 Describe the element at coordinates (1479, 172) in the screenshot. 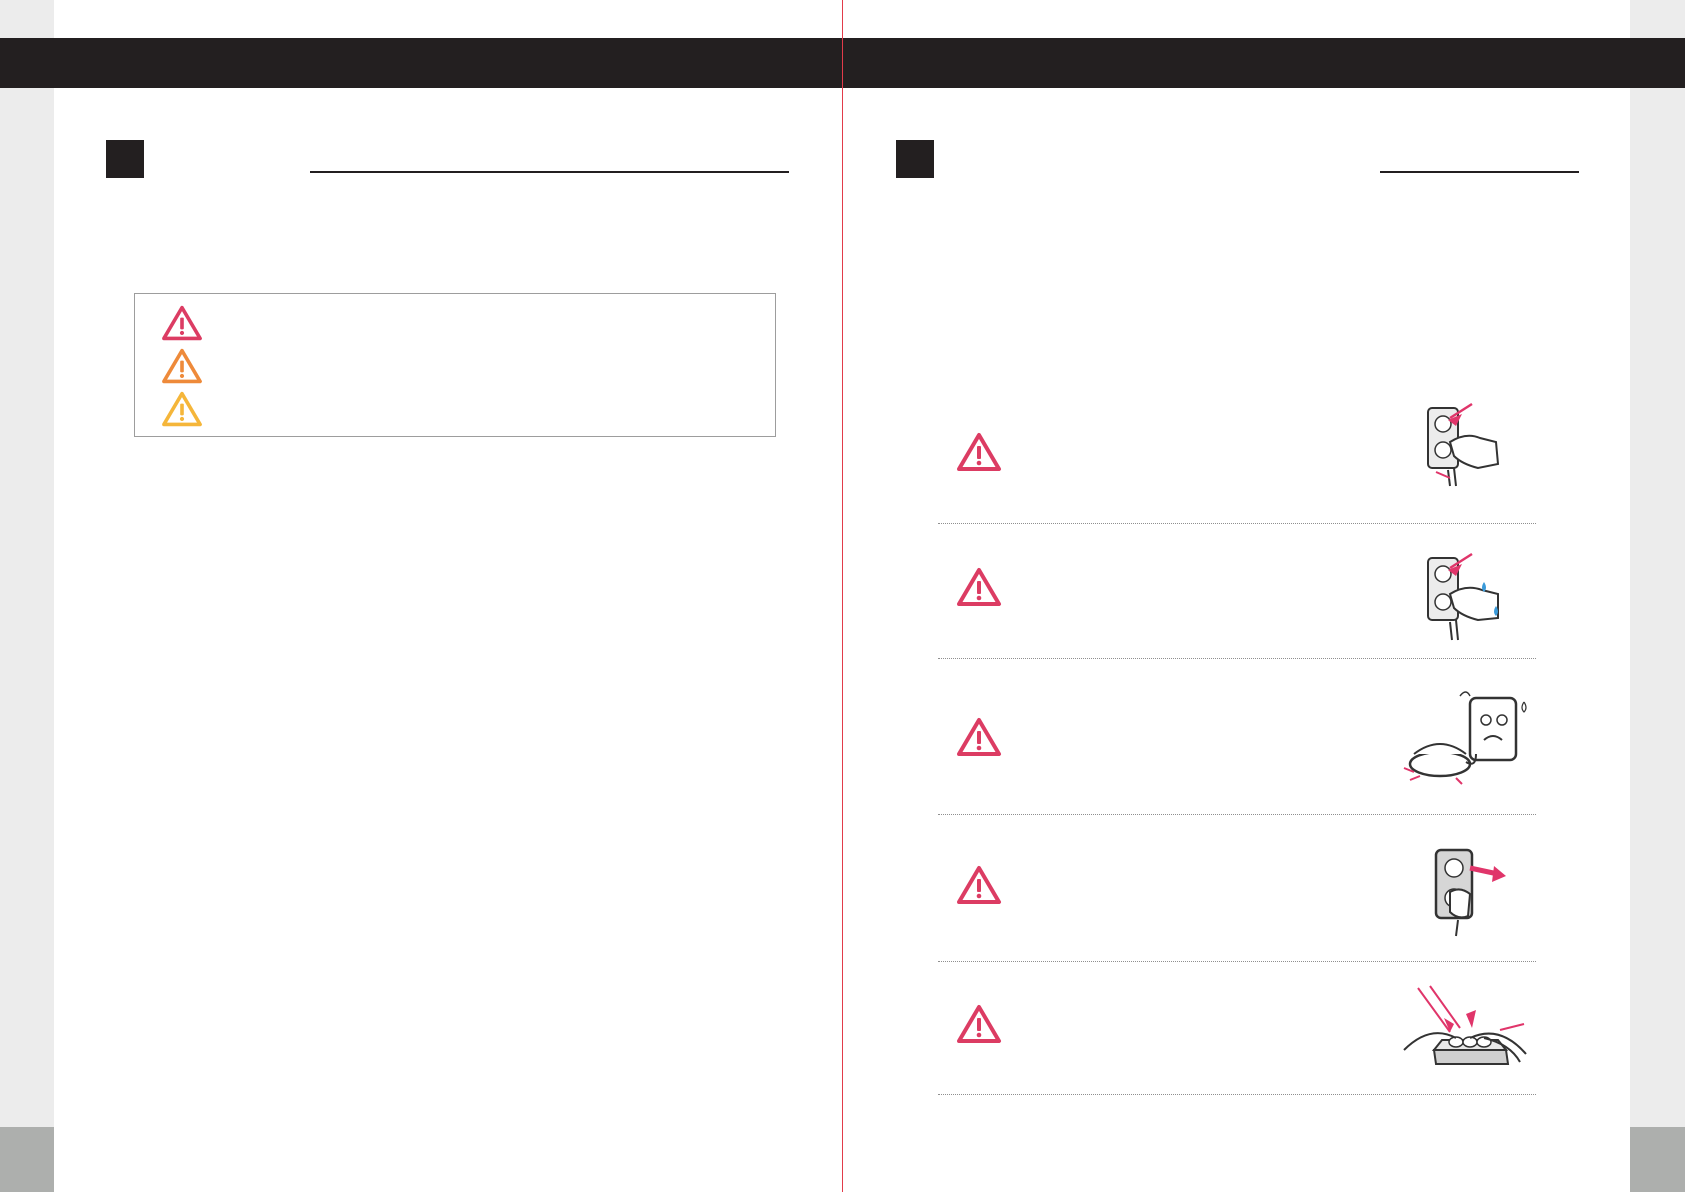

I see `right-title-rule` at that location.